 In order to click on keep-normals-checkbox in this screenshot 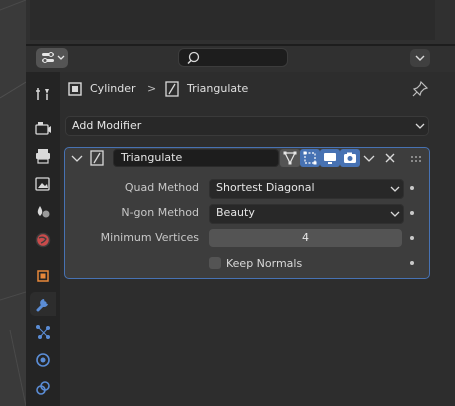, I will do `click(215, 263)`.